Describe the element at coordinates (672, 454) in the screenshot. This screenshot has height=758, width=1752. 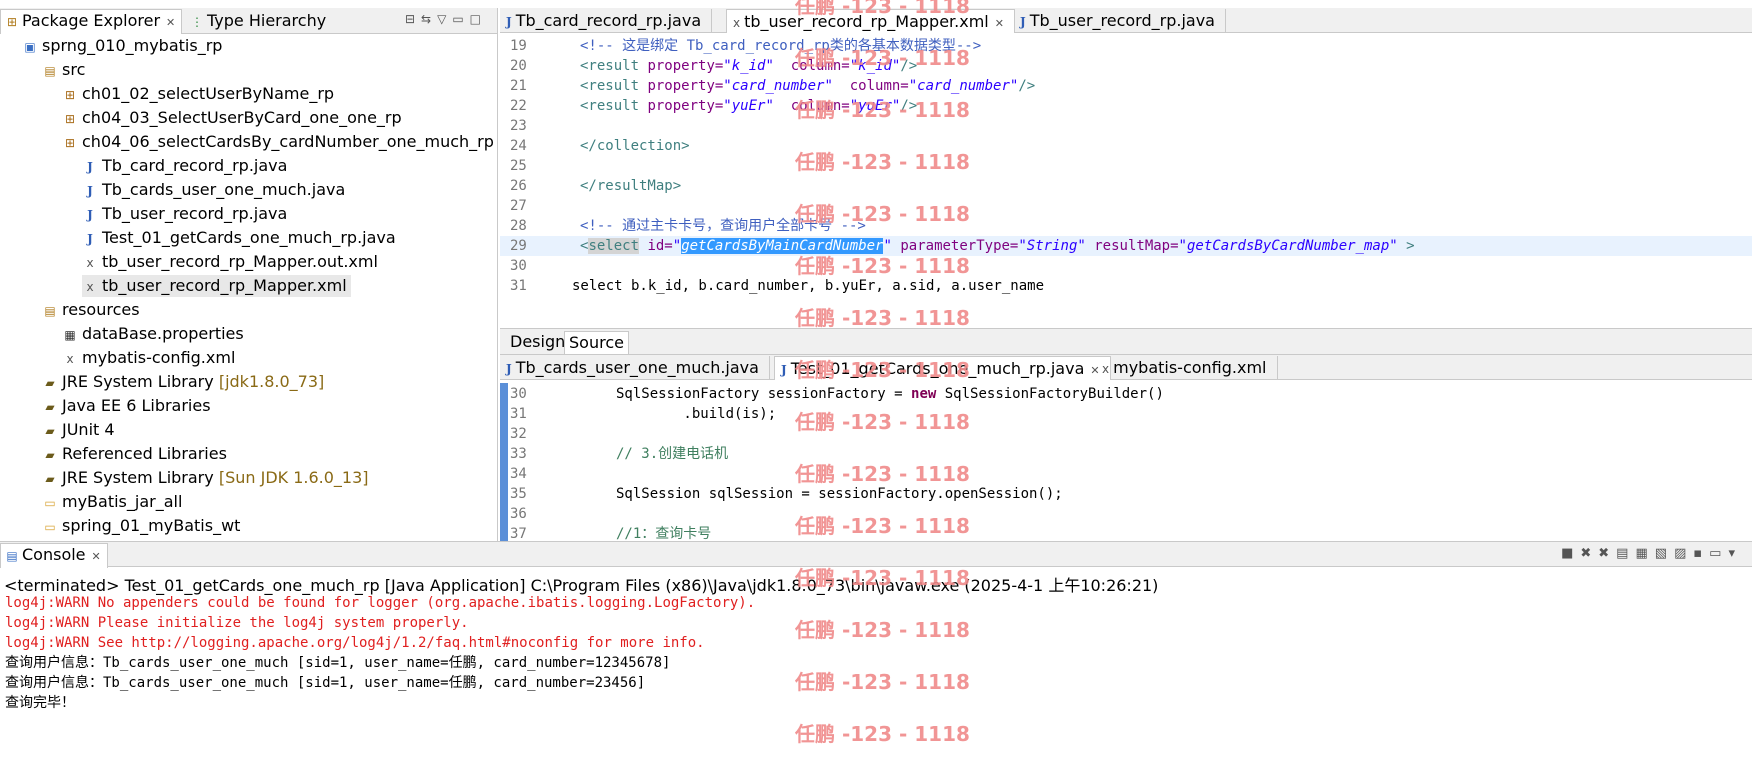
I see `code-text: // 3.创建电话机` at that location.